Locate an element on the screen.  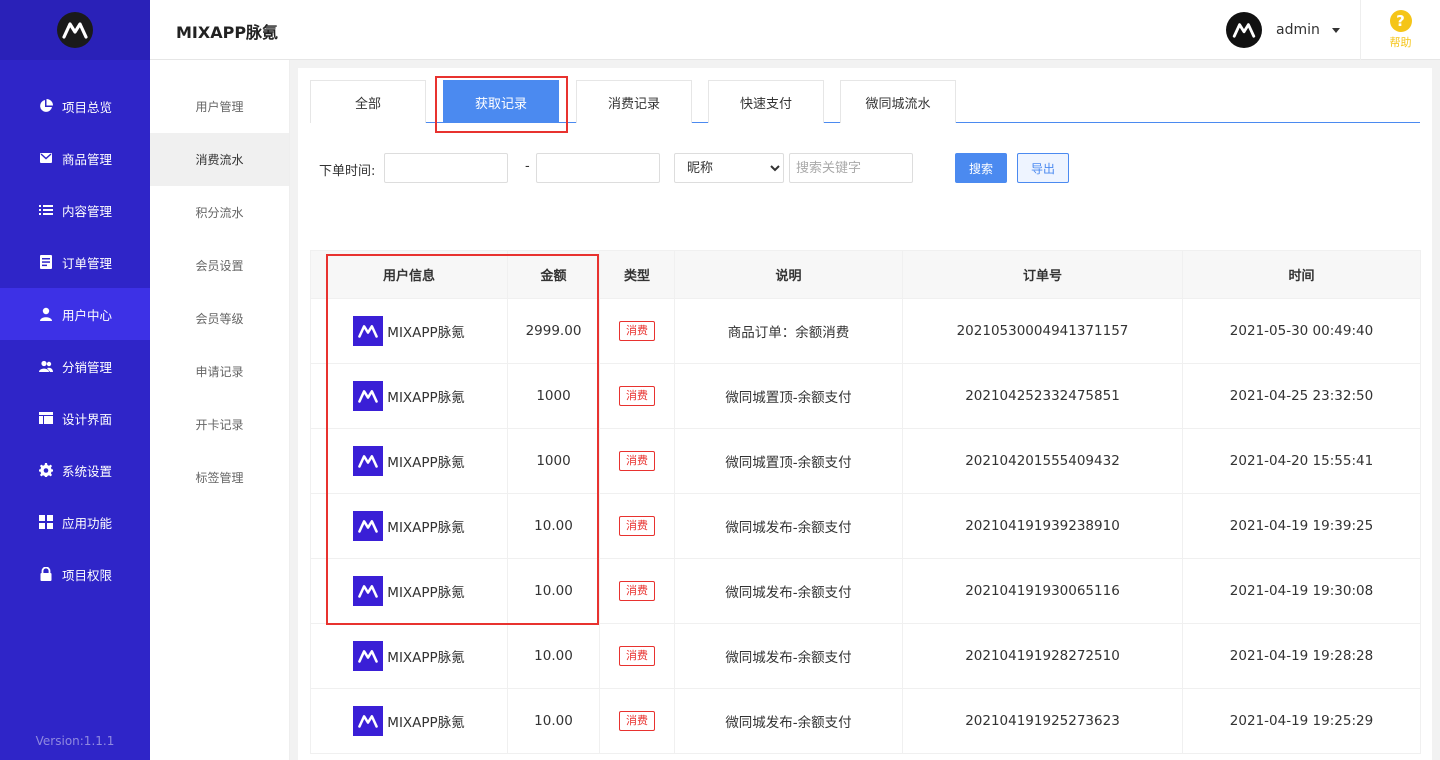
subnav-item-member-levels: 会员等级 is located at coordinates (219, 318).